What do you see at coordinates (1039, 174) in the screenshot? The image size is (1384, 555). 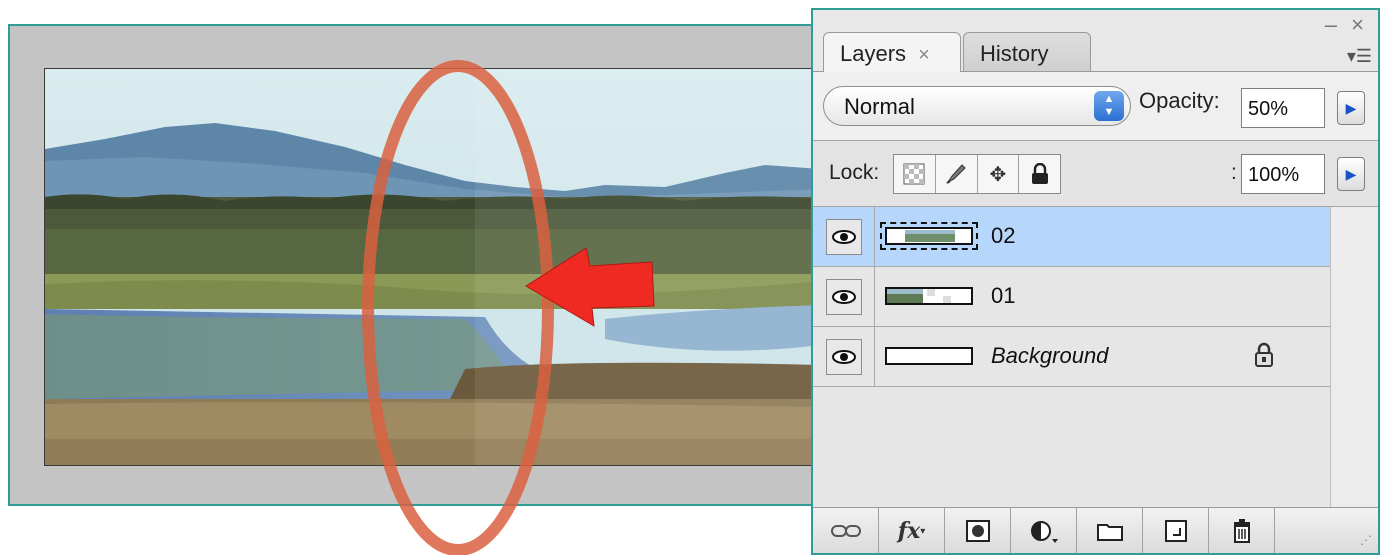 I see `lock-all-icon` at bounding box center [1039, 174].